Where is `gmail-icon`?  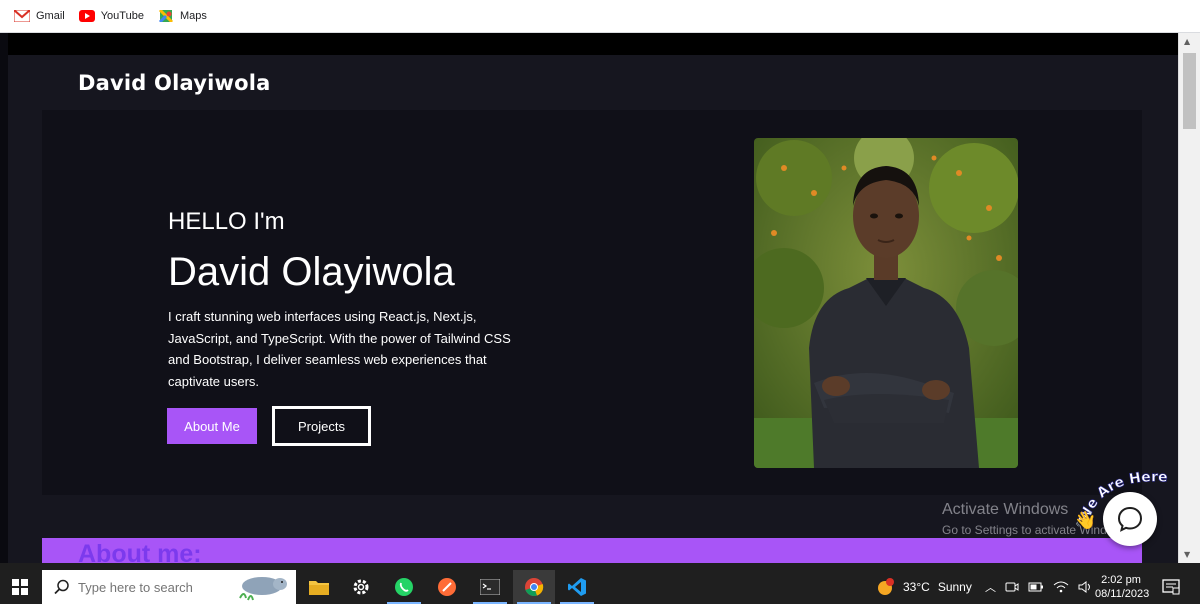
gmail-icon is located at coordinates (22, 16).